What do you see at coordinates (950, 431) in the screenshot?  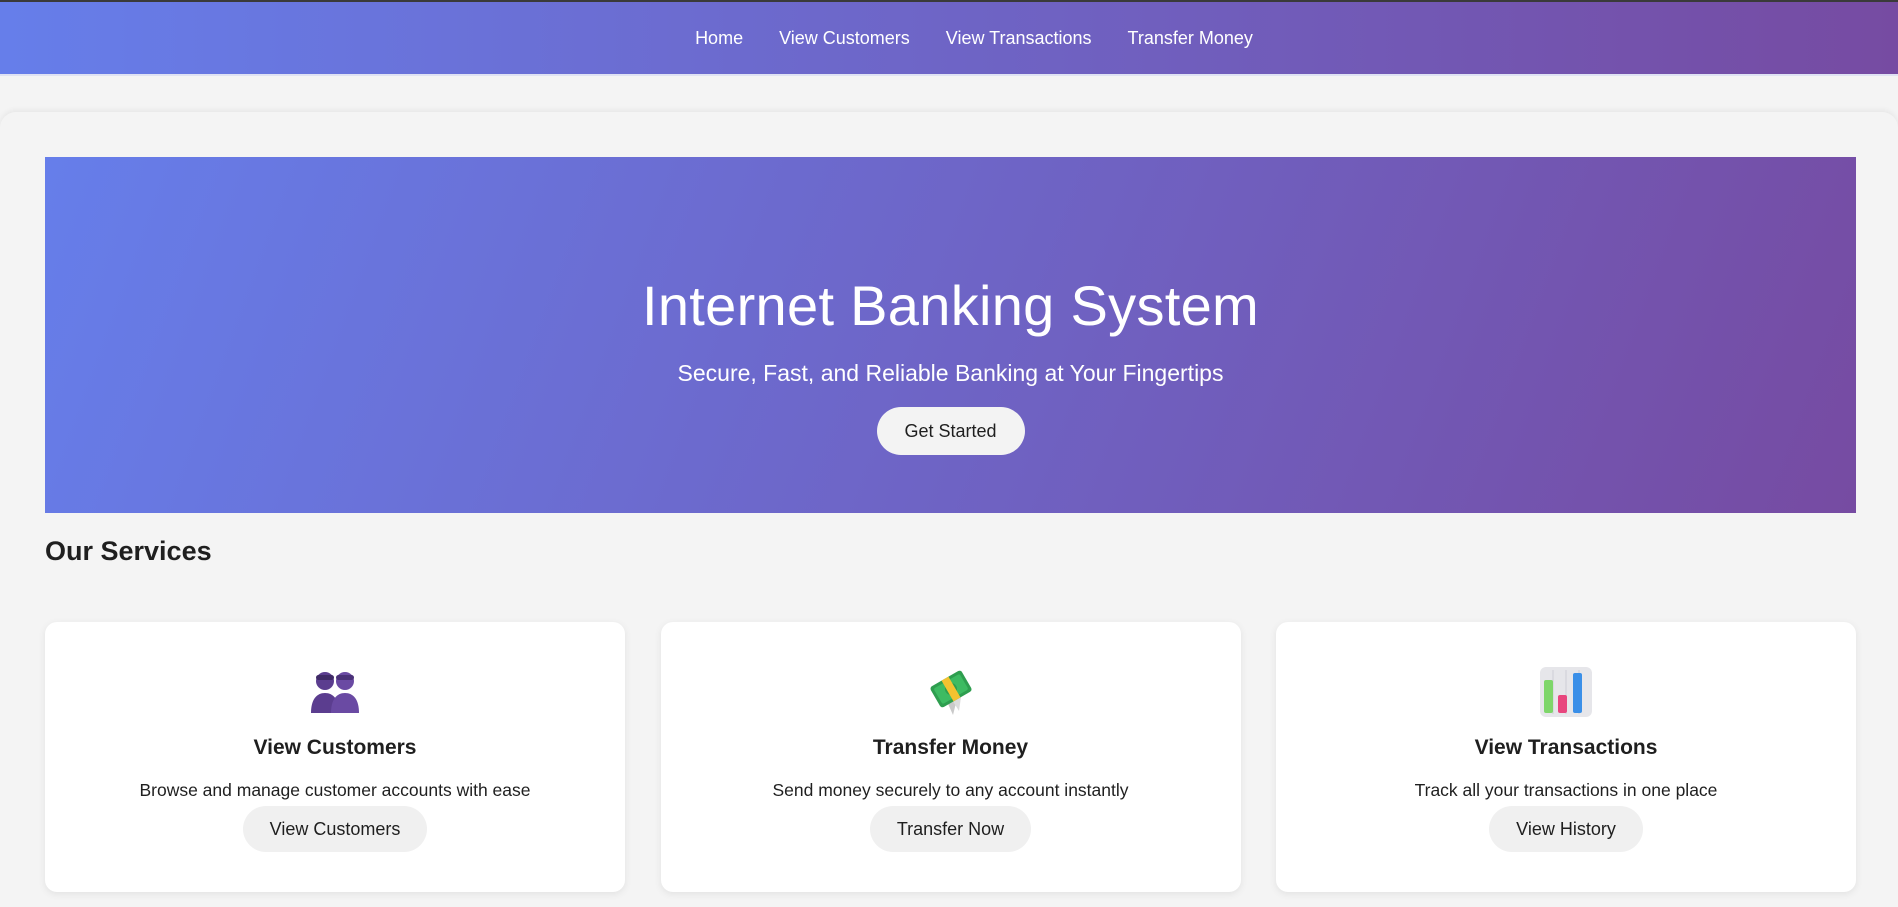 I see `get-started-button: Get Started` at bounding box center [950, 431].